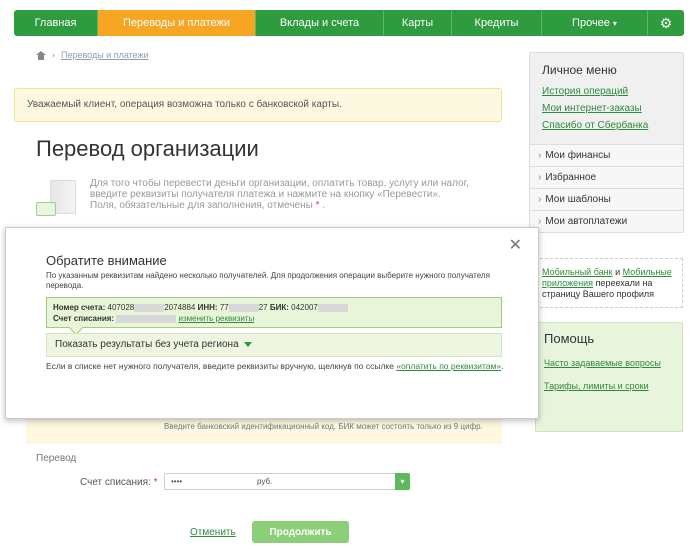  What do you see at coordinates (224, 307) in the screenshot?
I see `inn-start: 77` at bounding box center [224, 307].